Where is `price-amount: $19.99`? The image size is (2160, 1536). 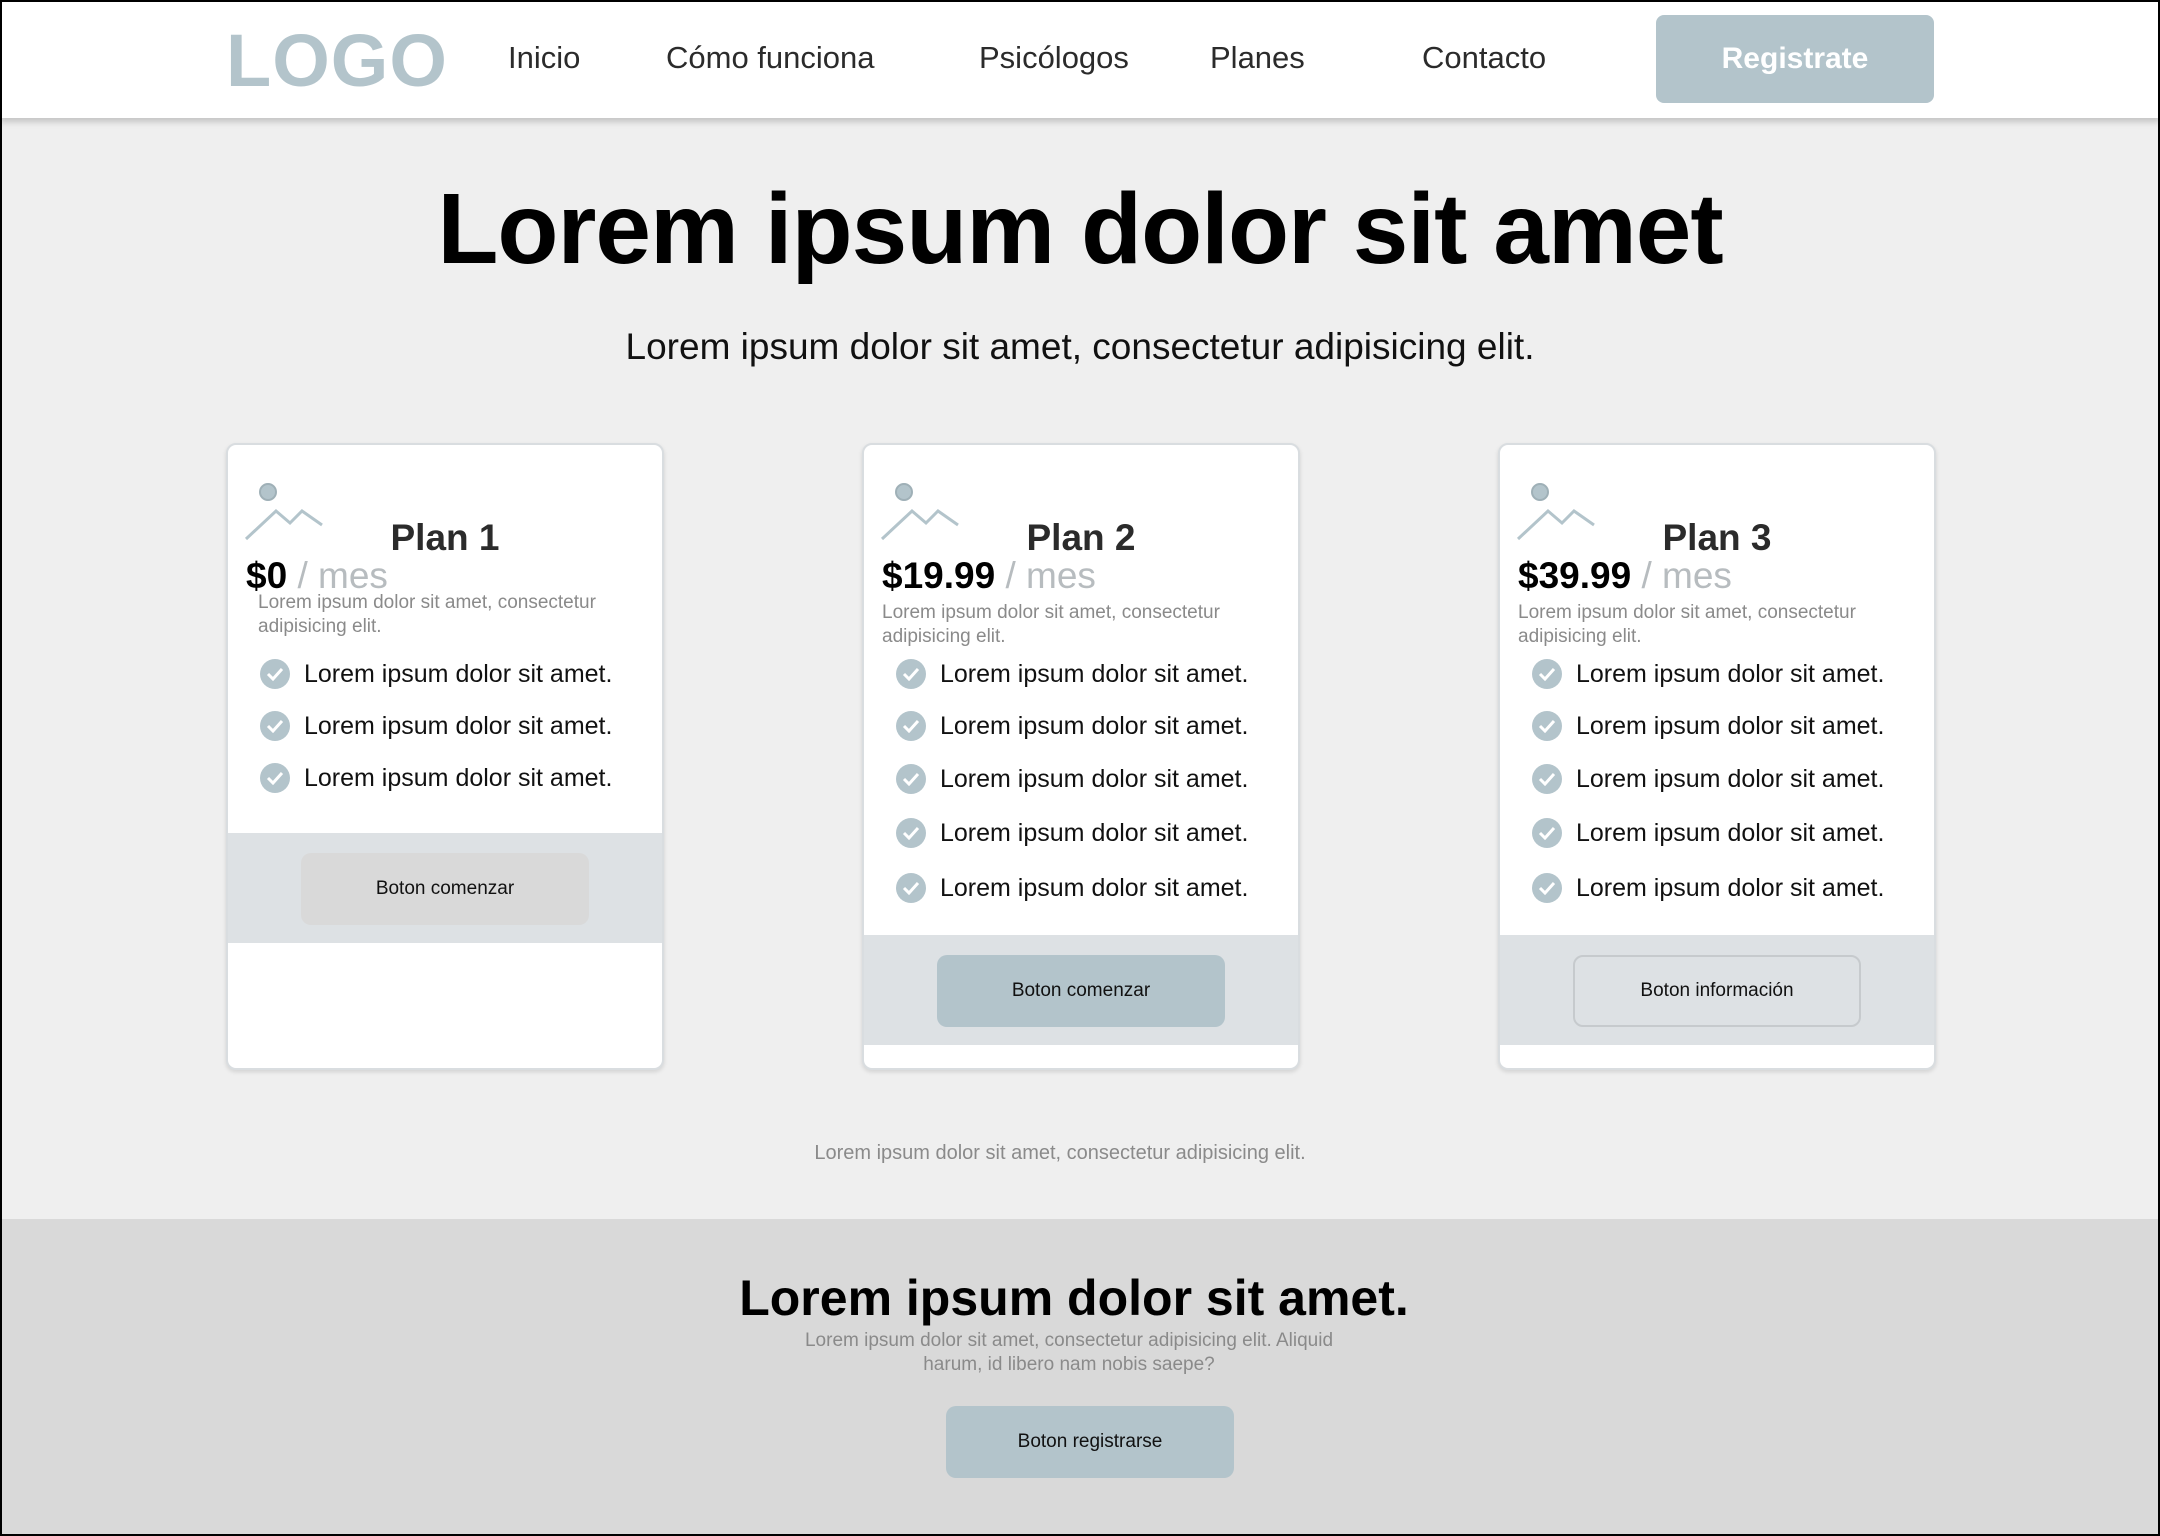
price-amount: $19.99 is located at coordinates (939, 575).